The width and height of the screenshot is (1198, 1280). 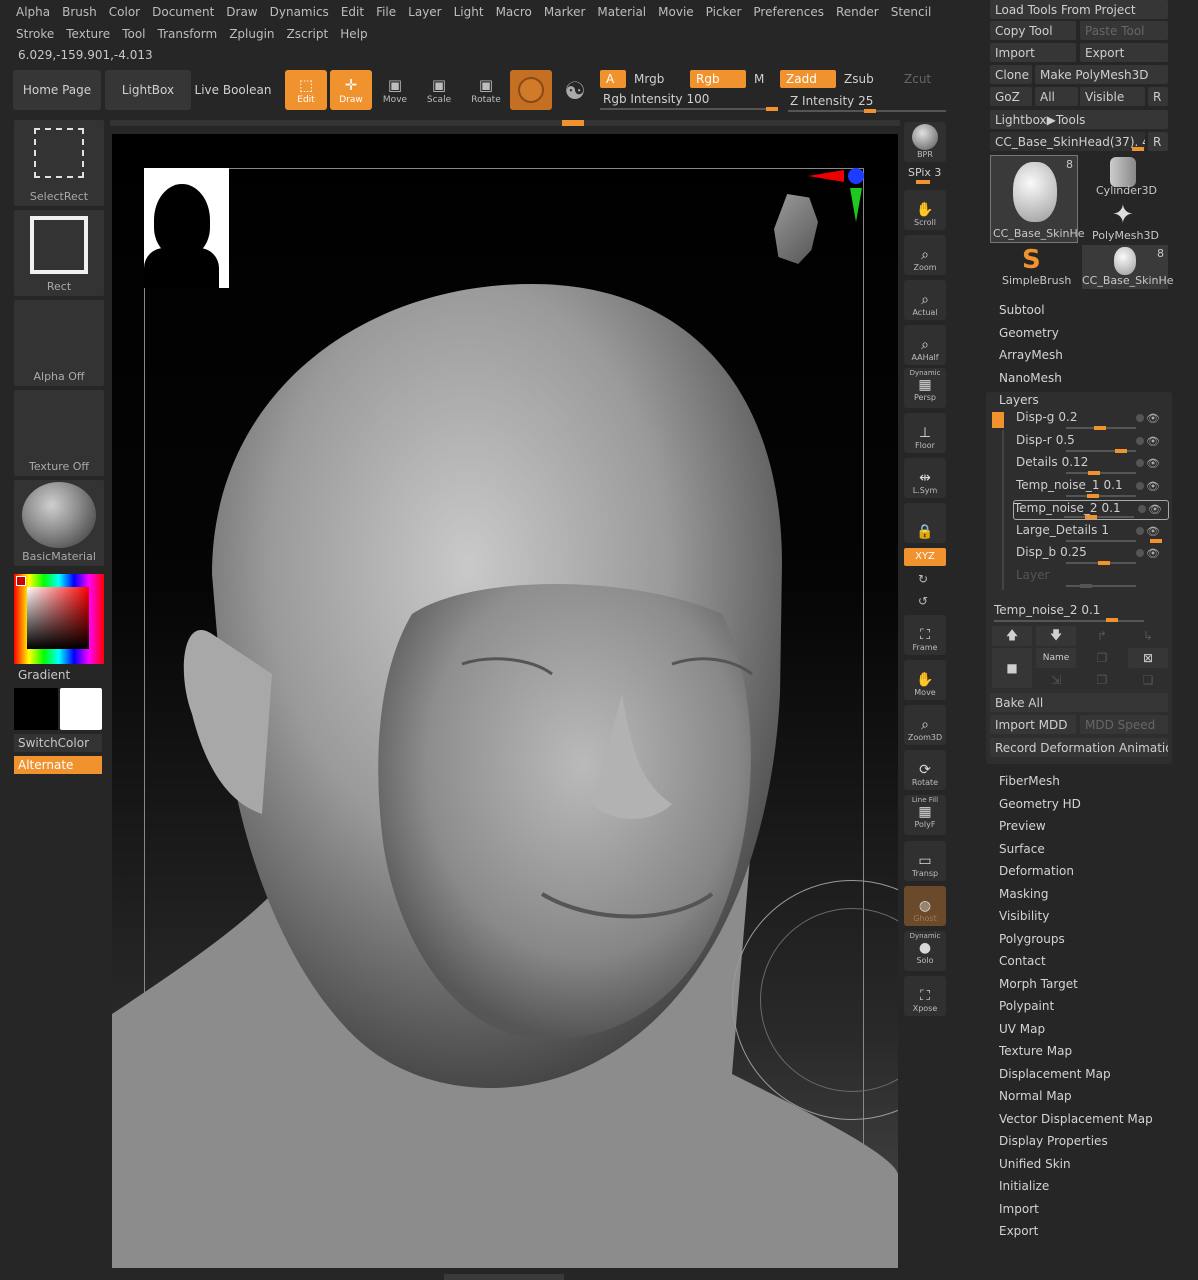 I want to click on layer-down-button: 🡇, so click(x=1056, y=636).